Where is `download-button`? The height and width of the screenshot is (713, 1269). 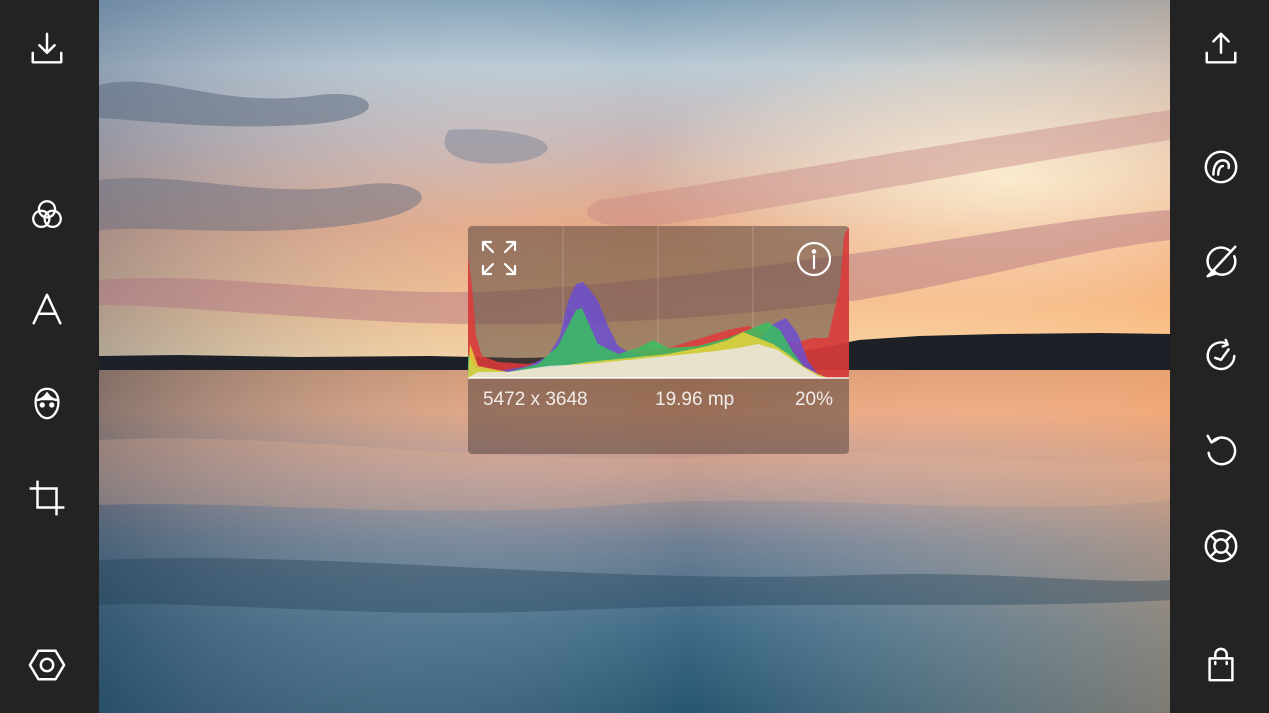
download-button is located at coordinates (47, 49).